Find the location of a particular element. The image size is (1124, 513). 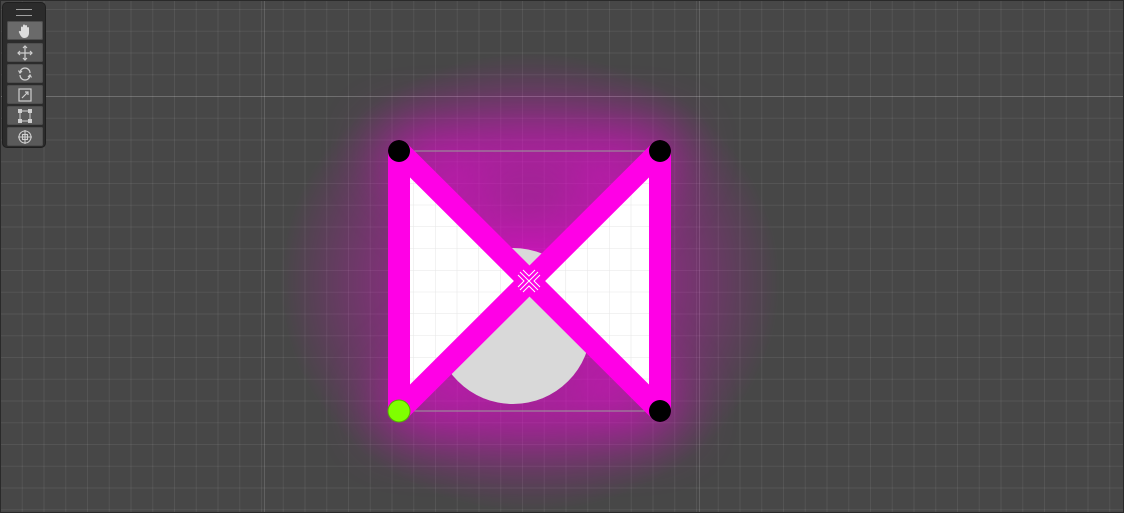

control-point-bottom-right is located at coordinates (660, 411).